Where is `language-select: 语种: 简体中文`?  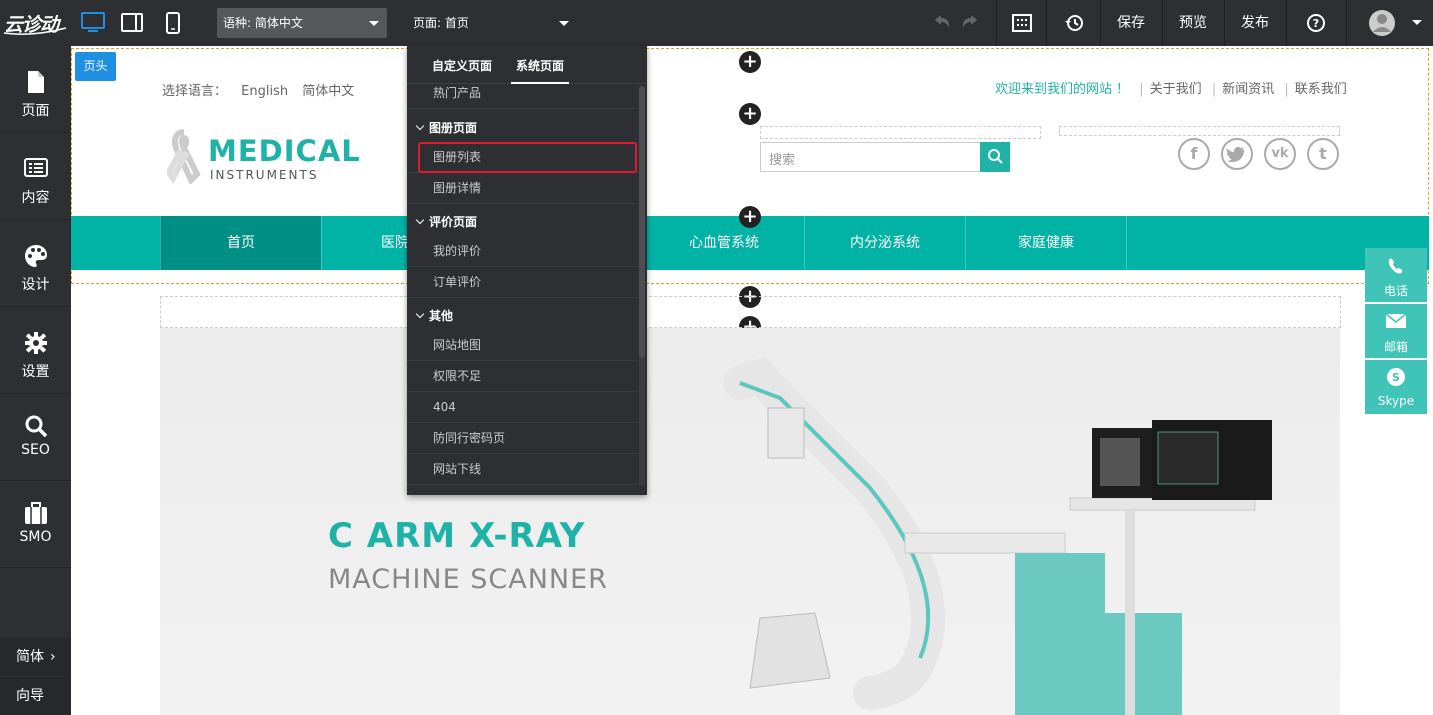
language-select: 语种: 简体中文 is located at coordinates (302, 23).